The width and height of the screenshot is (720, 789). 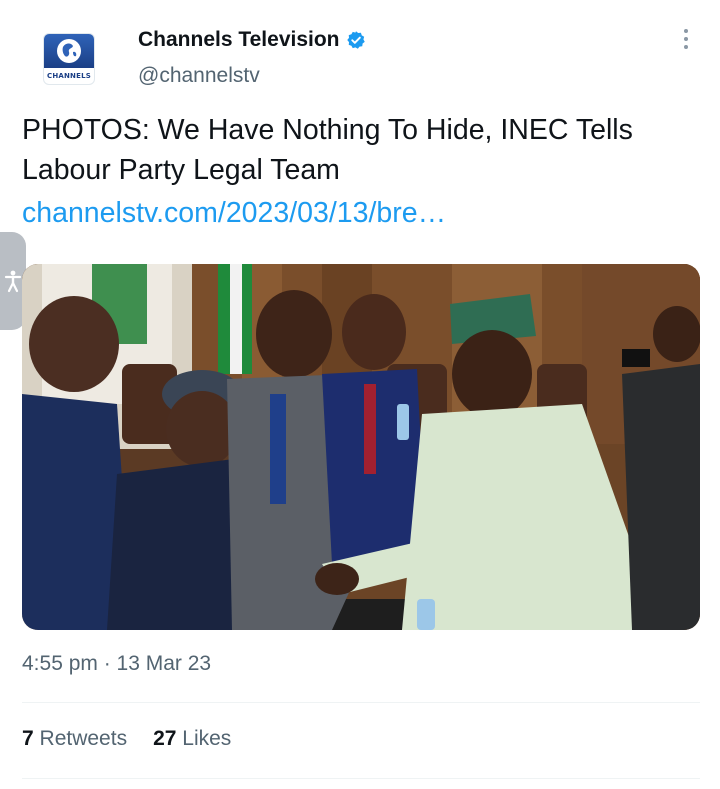 I want to click on more-options-icon, so click(x=686, y=39).